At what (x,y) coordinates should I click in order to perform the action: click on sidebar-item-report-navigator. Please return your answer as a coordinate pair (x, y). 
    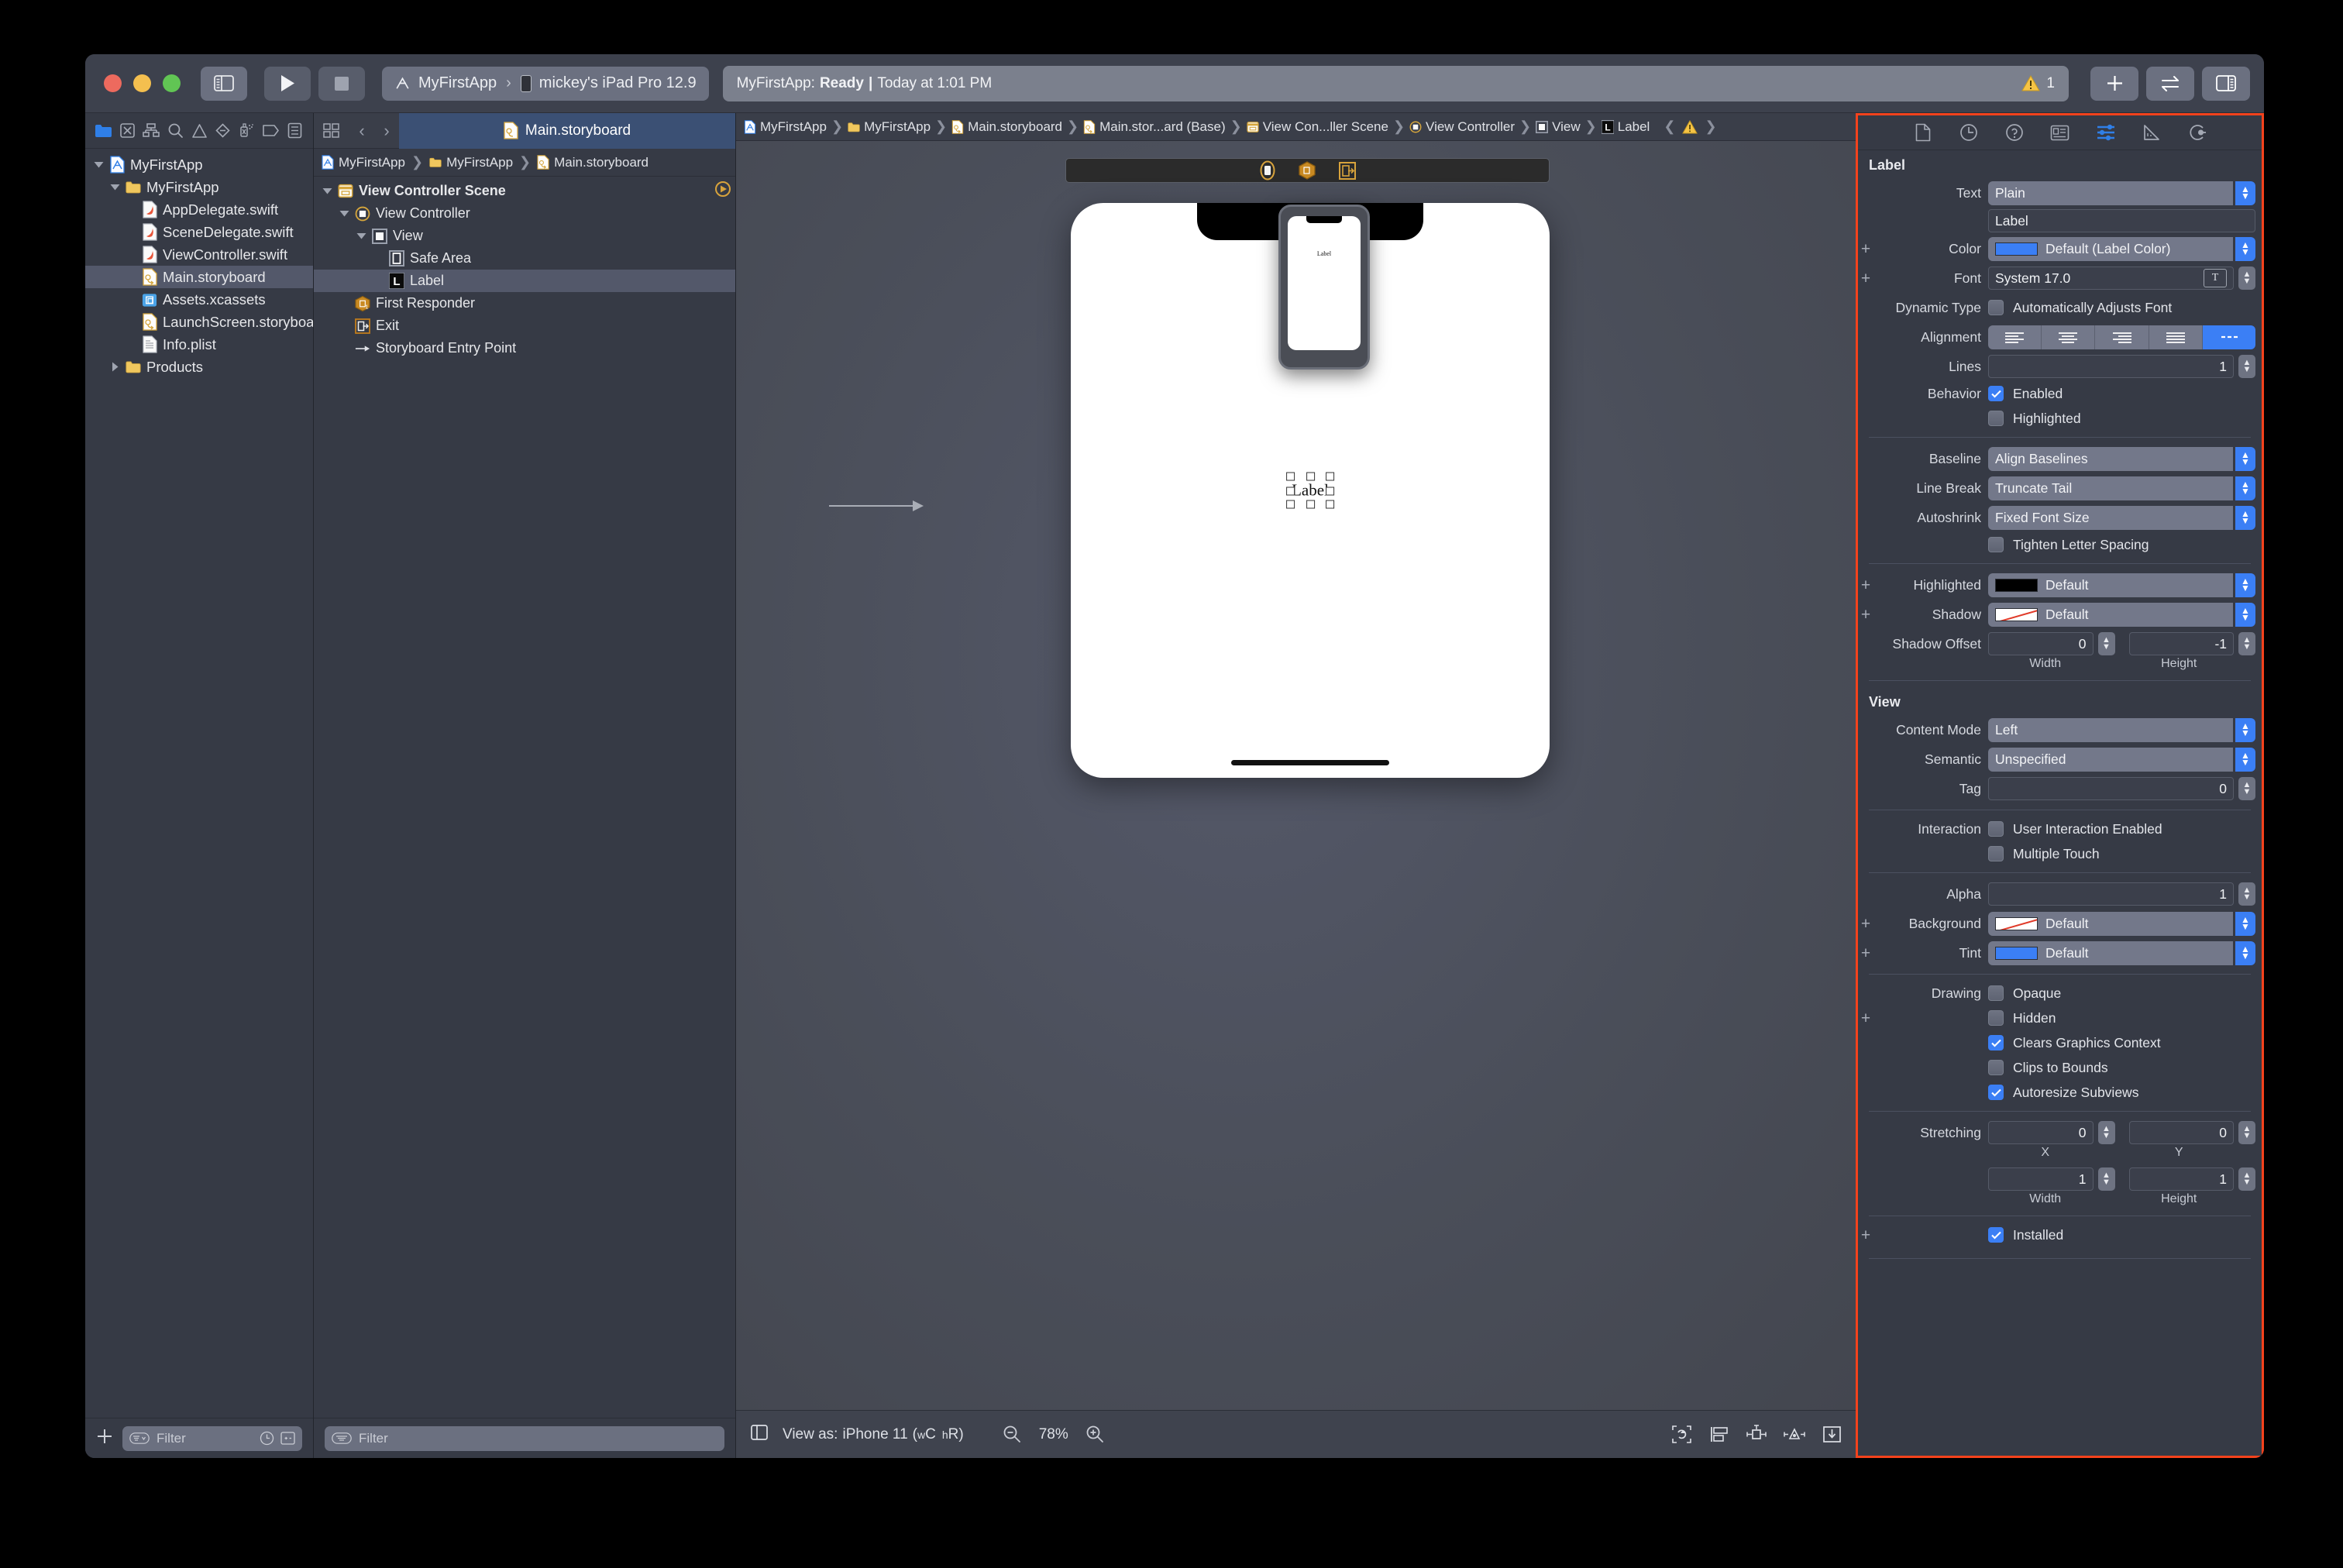
    Looking at the image, I should click on (295, 131).